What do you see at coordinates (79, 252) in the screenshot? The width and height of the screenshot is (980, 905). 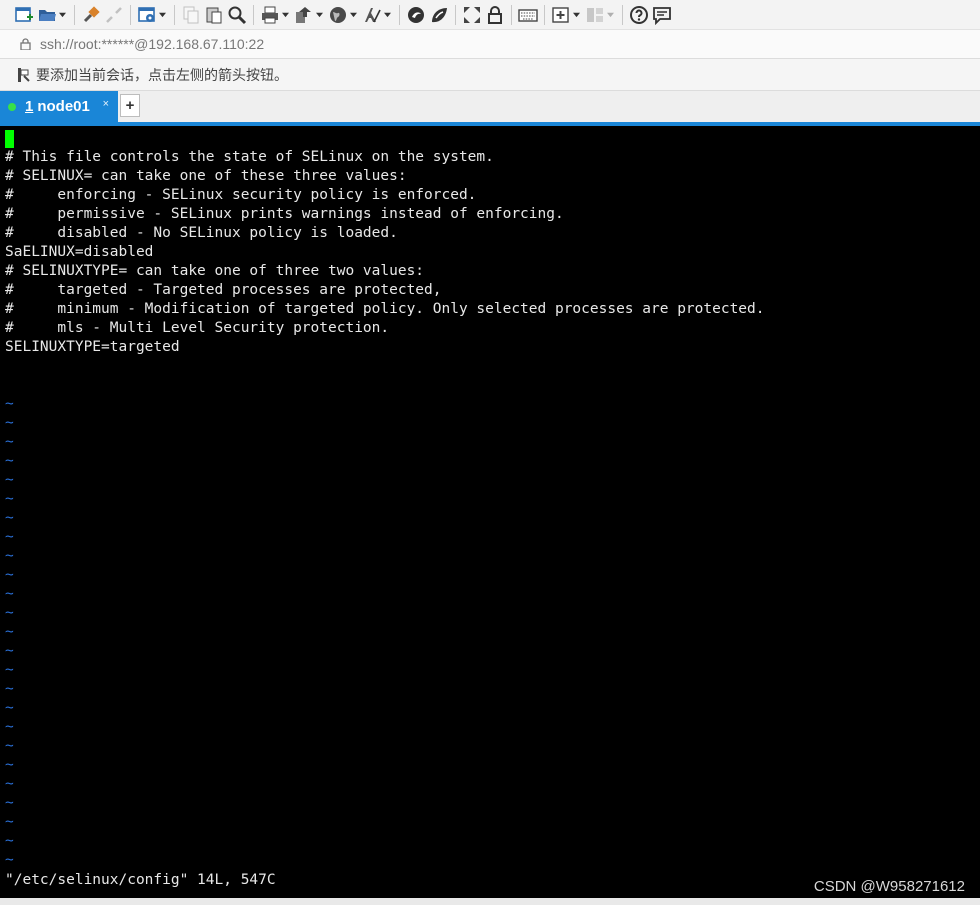 I see `terminal-line: SaELINUX=disabled` at bounding box center [79, 252].